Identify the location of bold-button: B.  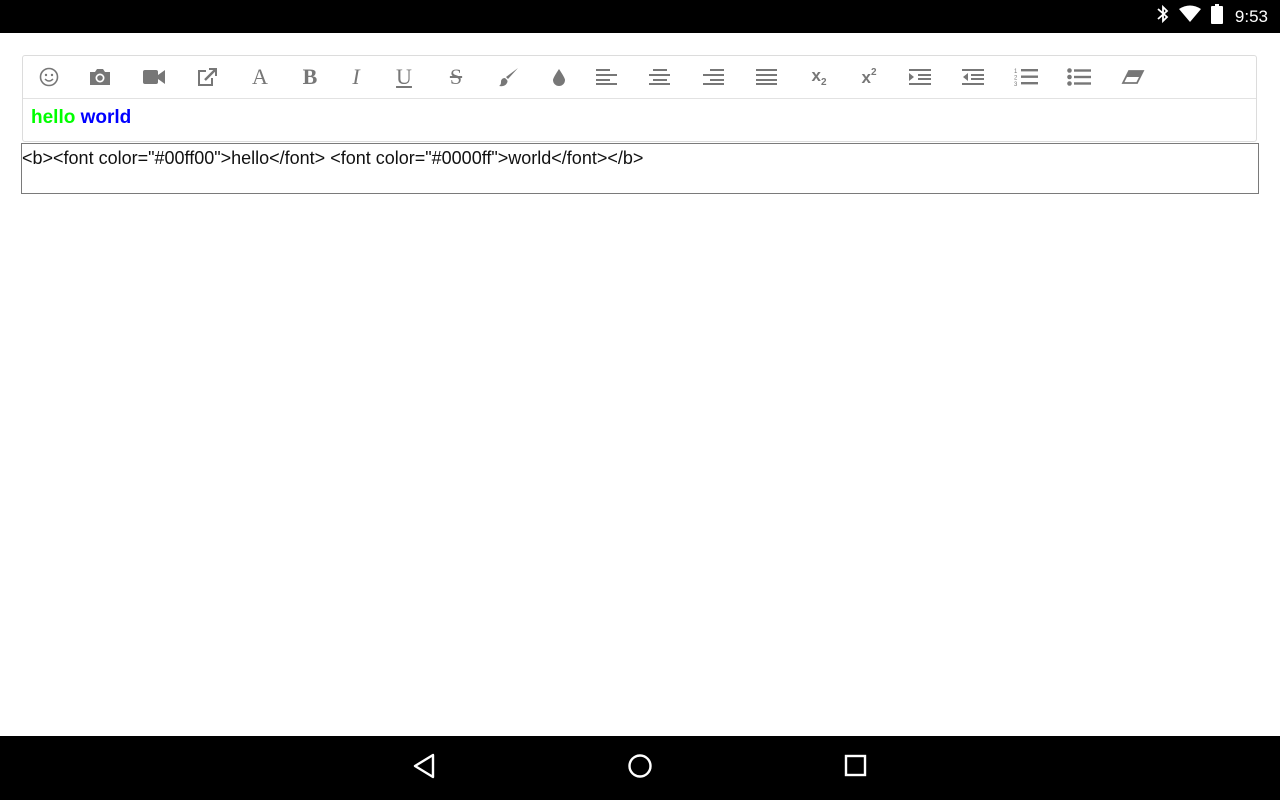
(310, 77).